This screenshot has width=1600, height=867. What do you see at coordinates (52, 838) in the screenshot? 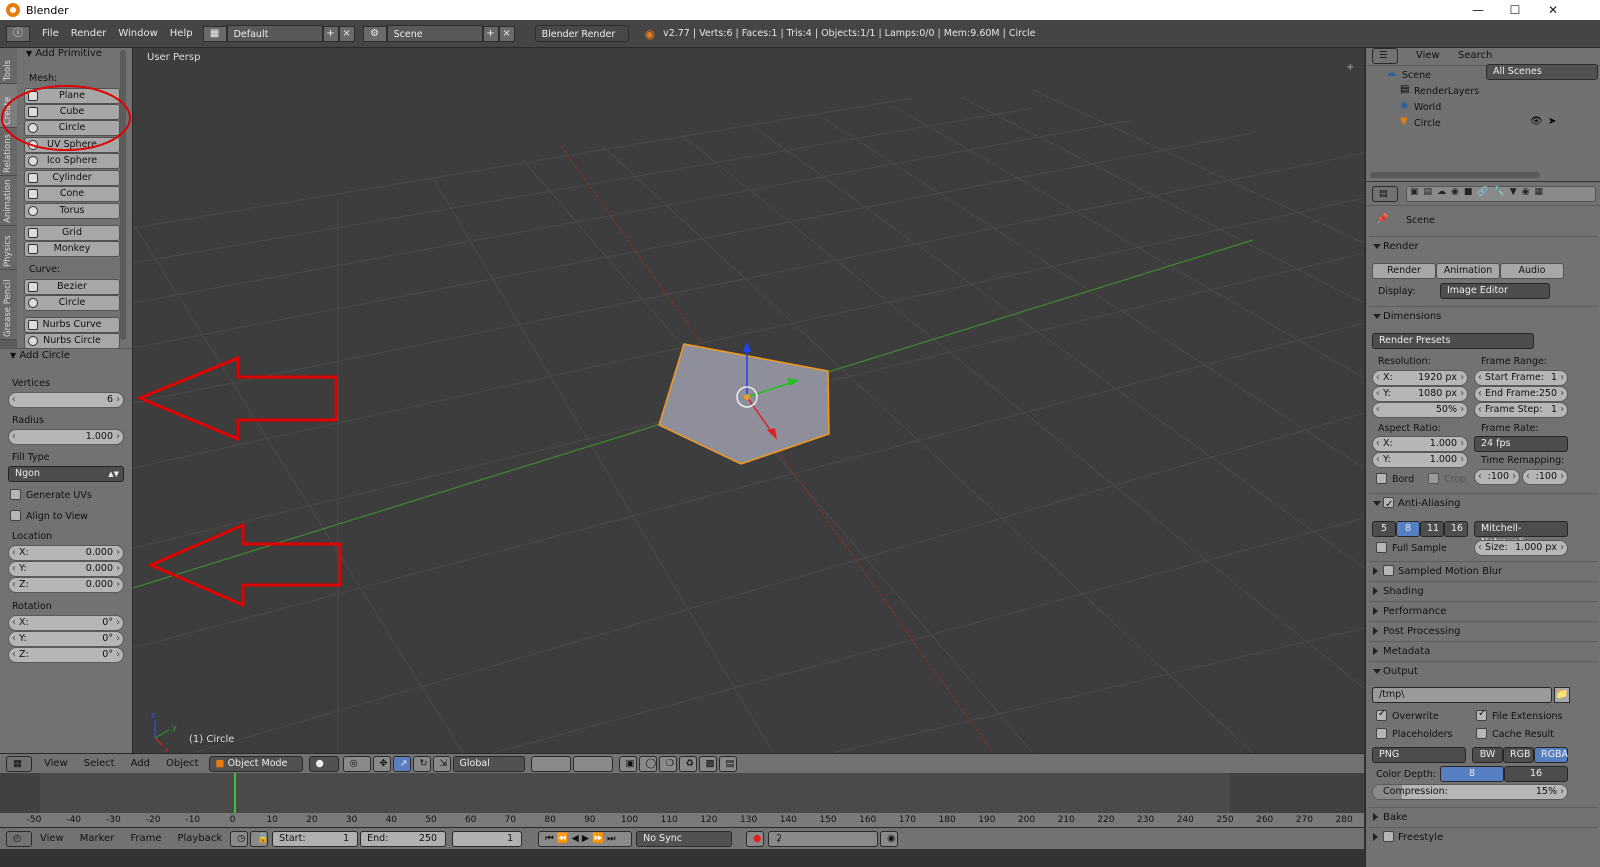
I see `tl-menu-view: View` at bounding box center [52, 838].